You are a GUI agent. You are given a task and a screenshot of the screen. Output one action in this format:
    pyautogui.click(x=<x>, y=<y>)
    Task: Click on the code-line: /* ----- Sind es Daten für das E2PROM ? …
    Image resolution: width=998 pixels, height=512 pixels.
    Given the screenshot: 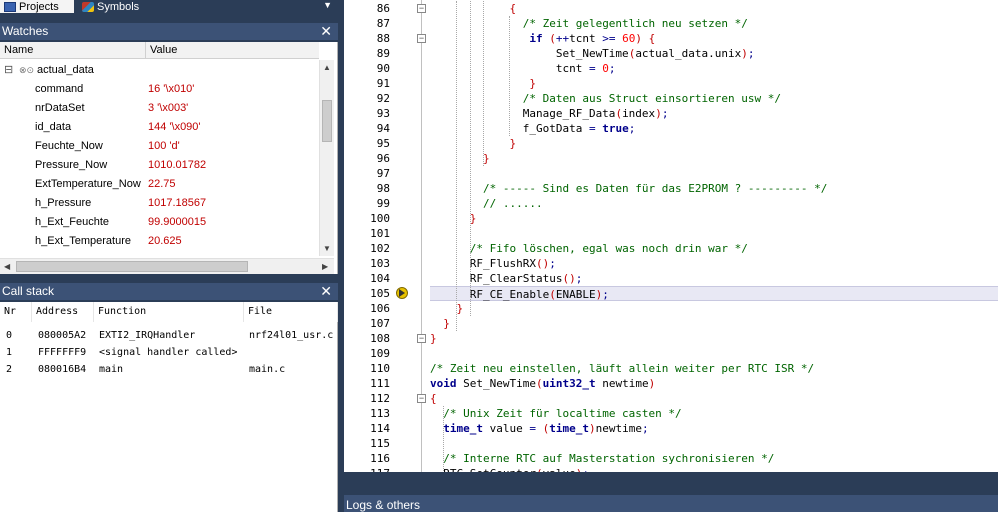 What is the action you would take?
    pyautogui.click(x=714, y=188)
    